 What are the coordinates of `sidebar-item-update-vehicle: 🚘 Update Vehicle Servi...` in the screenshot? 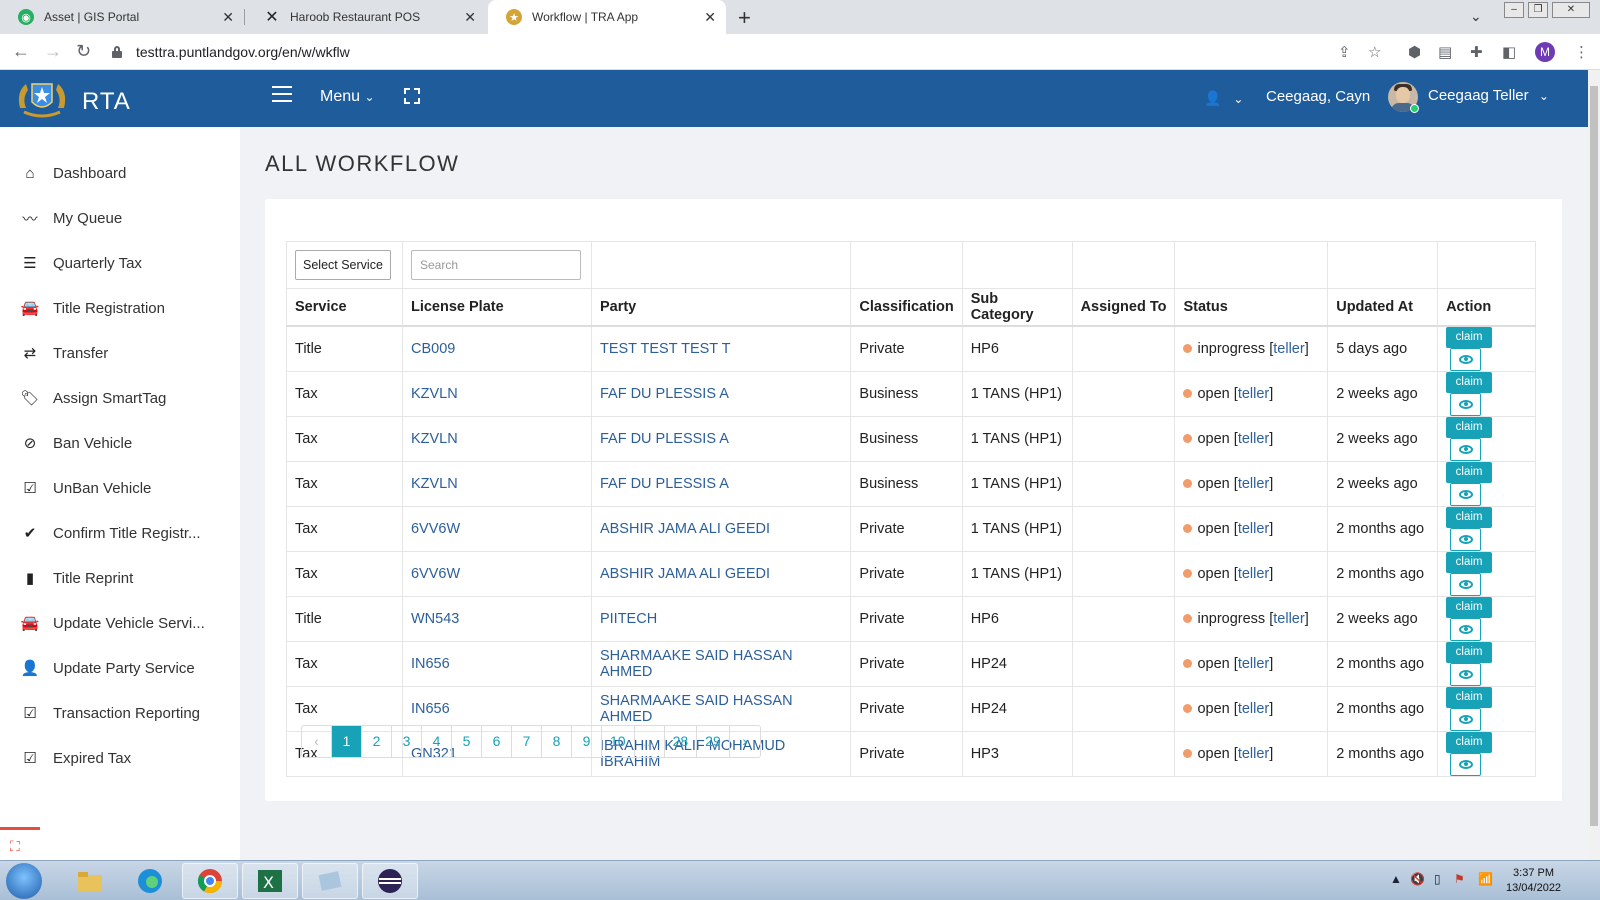 It's located at (120, 623).